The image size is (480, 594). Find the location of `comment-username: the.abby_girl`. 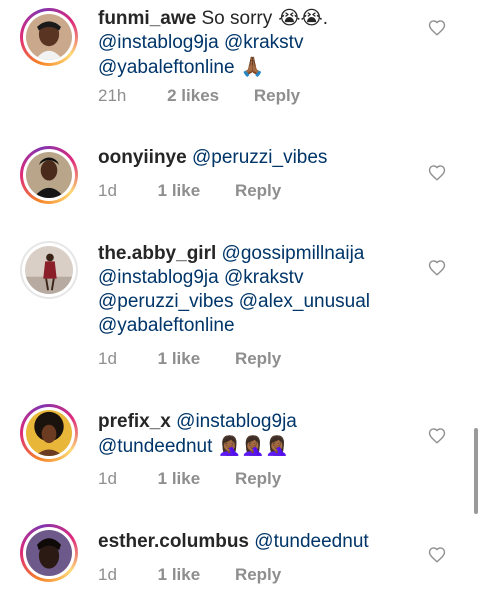

comment-username: the.abby_girl is located at coordinates (157, 253).